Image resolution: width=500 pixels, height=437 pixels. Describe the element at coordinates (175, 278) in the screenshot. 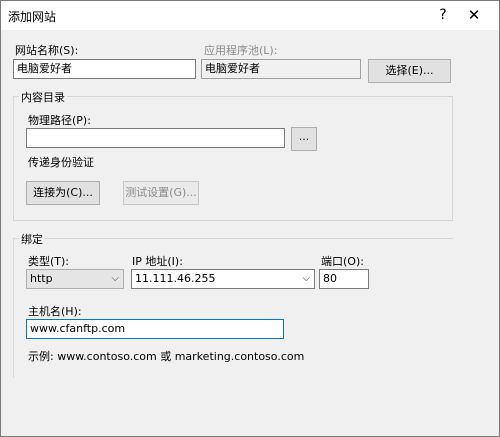

I see `ip-address-value: 11.111.46.255` at that location.